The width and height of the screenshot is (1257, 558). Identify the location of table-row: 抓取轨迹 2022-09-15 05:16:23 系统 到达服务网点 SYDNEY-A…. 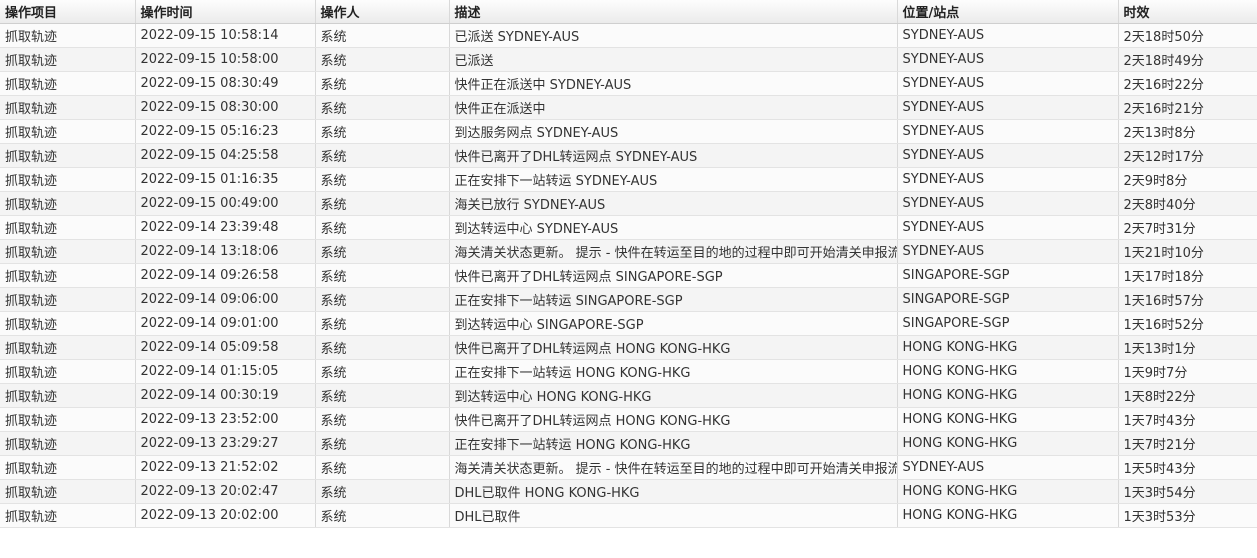
(628, 131).